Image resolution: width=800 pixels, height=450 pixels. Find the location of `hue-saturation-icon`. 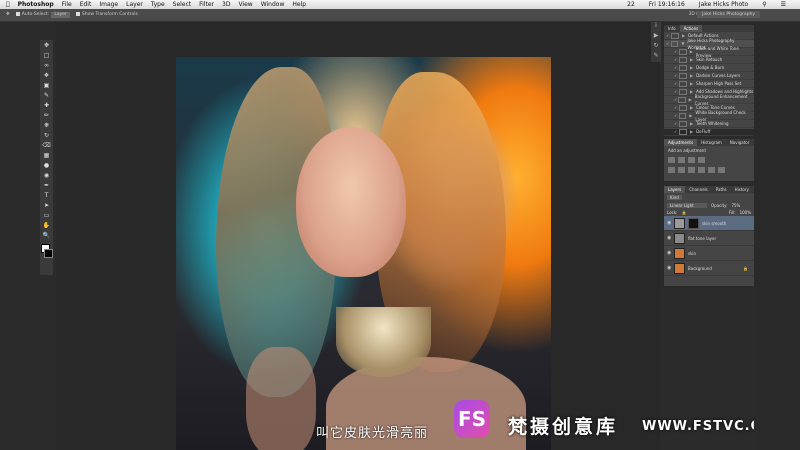

hue-saturation-icon is located at coordinates (681, 170).